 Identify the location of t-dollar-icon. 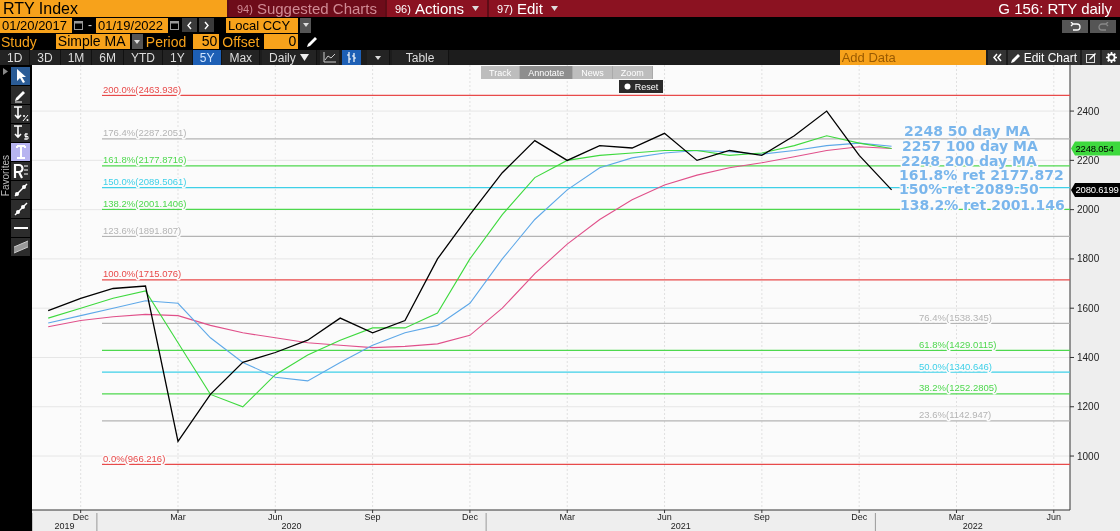
(20, 133).